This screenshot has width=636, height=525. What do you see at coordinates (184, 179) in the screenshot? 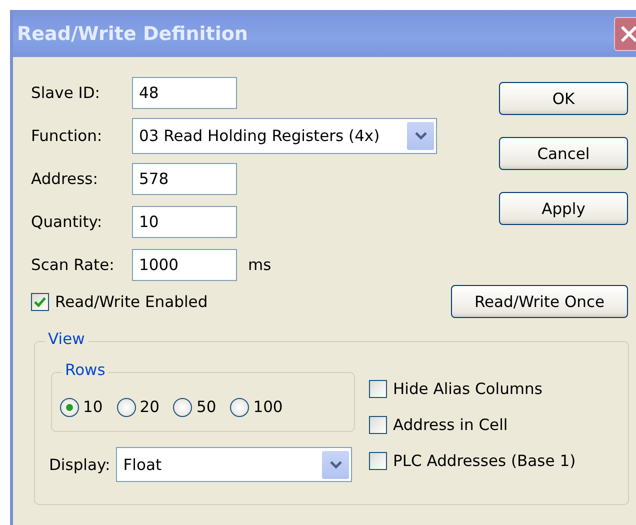
I see `input-field: 578` at bounding box center [184, 179].